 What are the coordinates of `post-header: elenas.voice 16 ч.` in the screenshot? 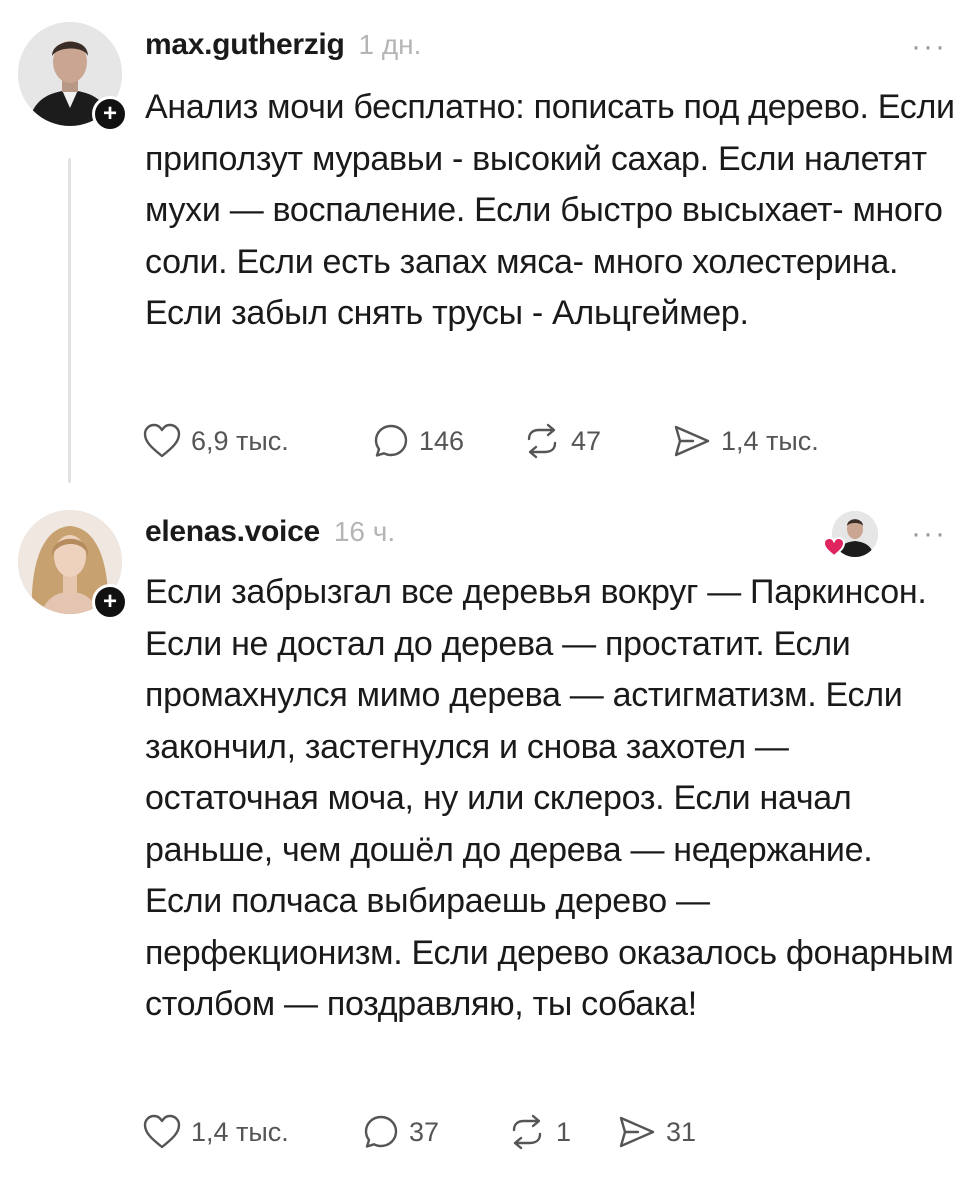 It's located at (270, 535).